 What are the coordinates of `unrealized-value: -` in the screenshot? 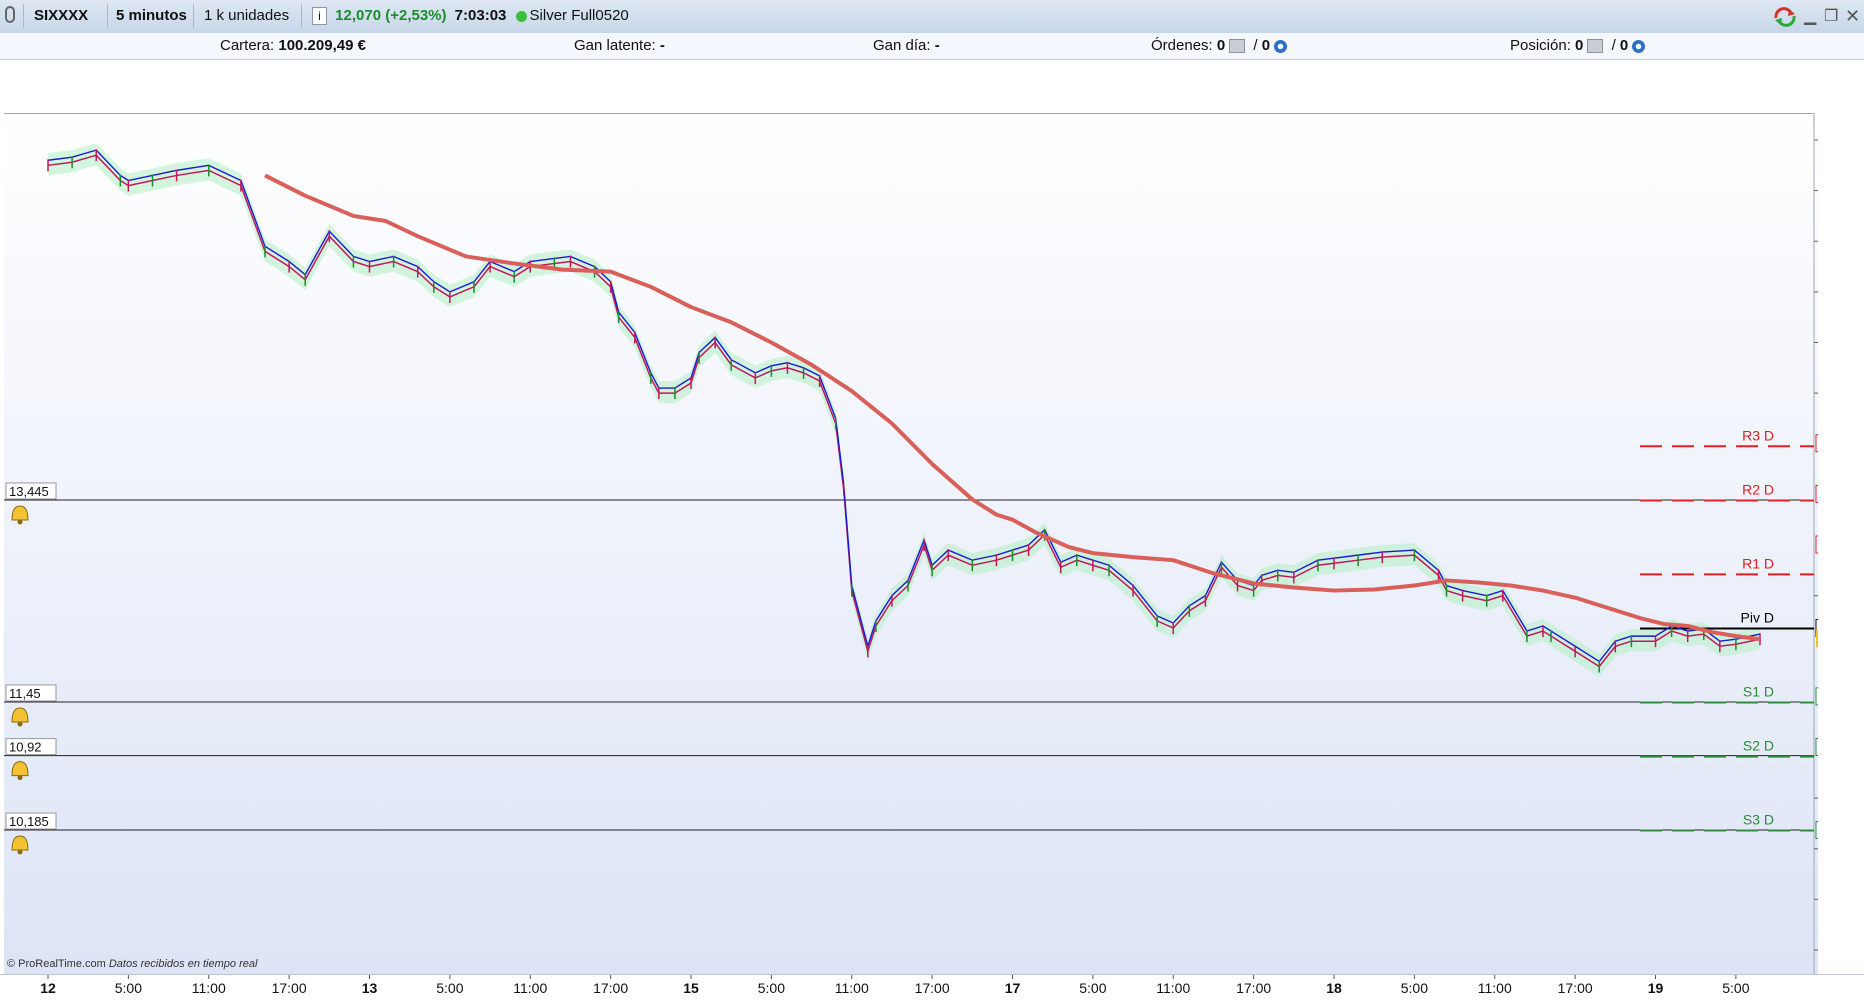 It's located at (662, 45).